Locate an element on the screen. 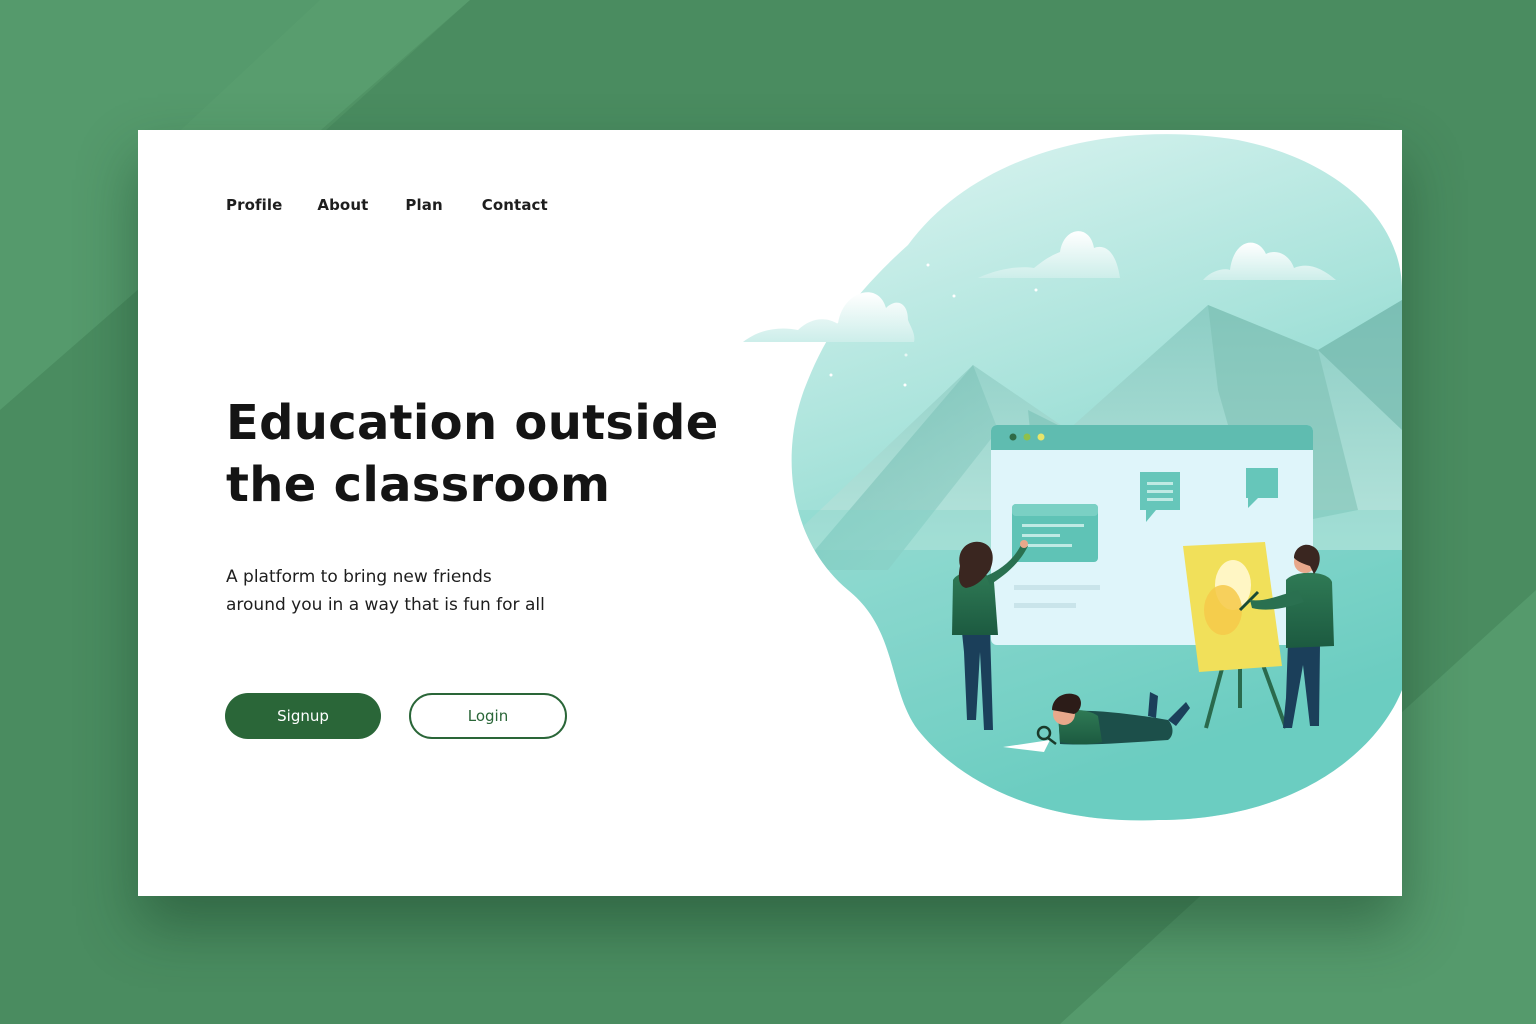  hero-headline: Education outside the classroom is located at coordinates (486, 454).